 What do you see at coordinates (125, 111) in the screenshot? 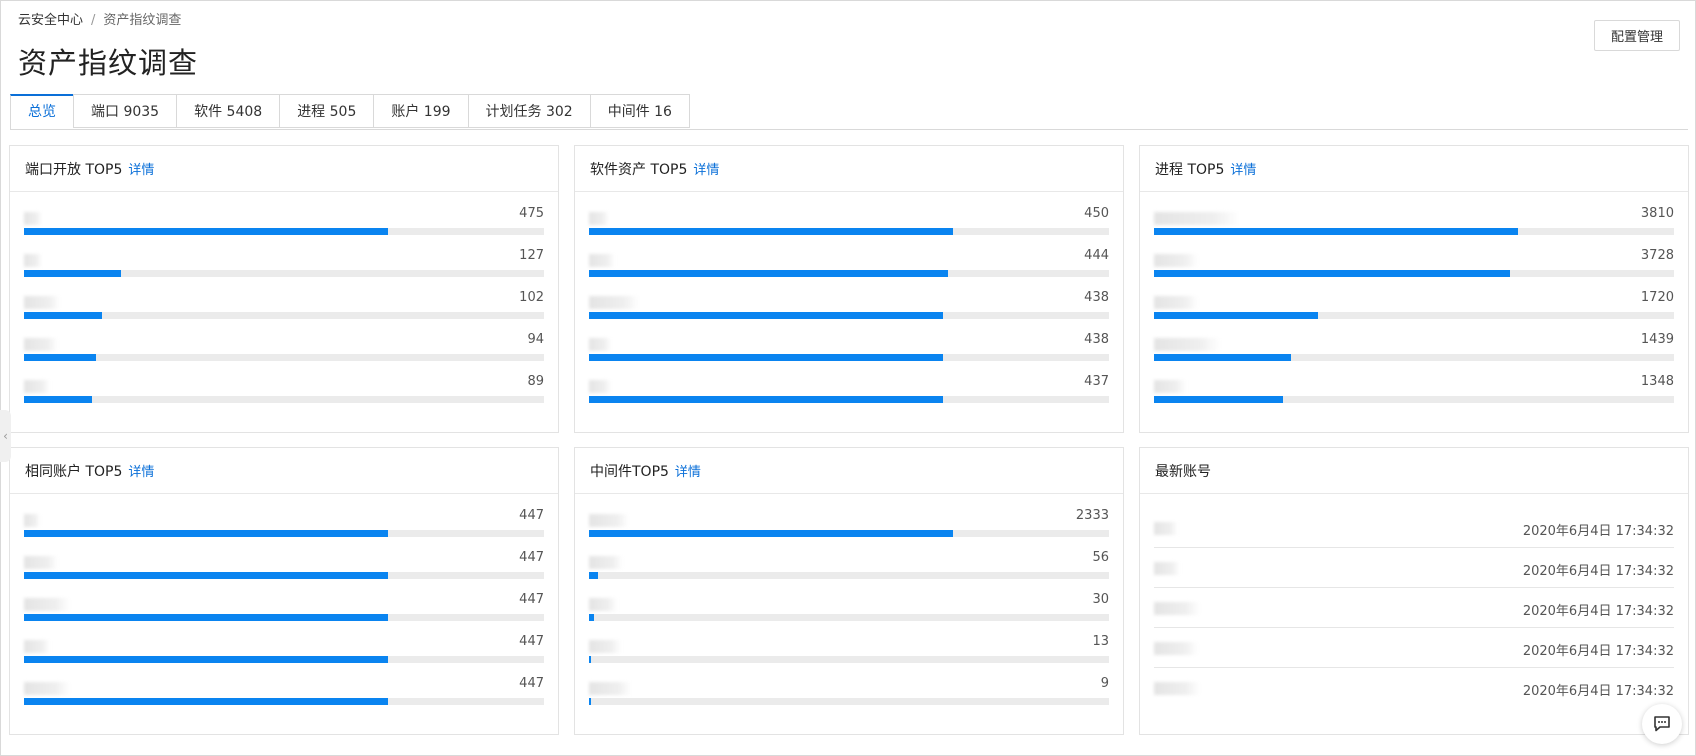
I see `tab-port: 端口 9035` at bounding box center [125, 111].